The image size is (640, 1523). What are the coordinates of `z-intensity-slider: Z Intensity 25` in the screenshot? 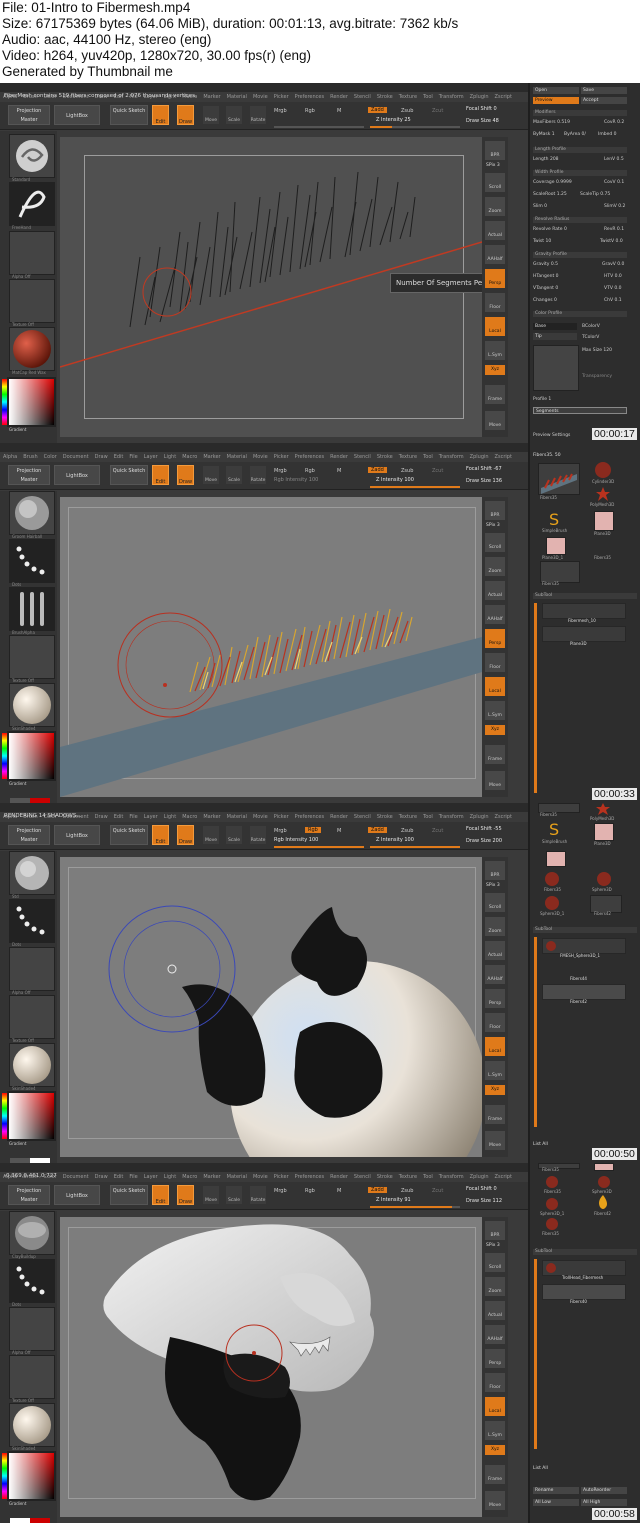 It's located at (393, 120).